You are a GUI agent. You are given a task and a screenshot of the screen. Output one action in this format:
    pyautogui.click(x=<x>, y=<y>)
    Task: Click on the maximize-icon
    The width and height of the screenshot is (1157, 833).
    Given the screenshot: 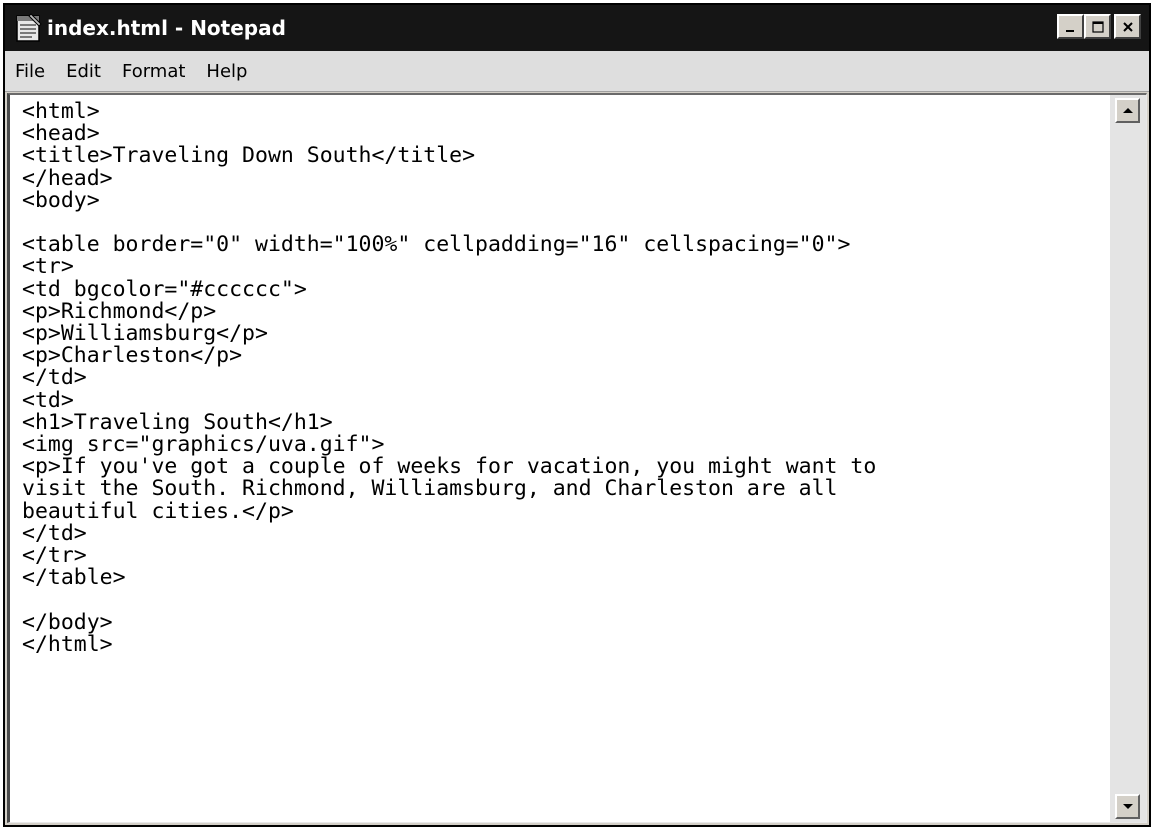 What is the action you would take?
    pyautogui.click(x=1097, y=26)
    